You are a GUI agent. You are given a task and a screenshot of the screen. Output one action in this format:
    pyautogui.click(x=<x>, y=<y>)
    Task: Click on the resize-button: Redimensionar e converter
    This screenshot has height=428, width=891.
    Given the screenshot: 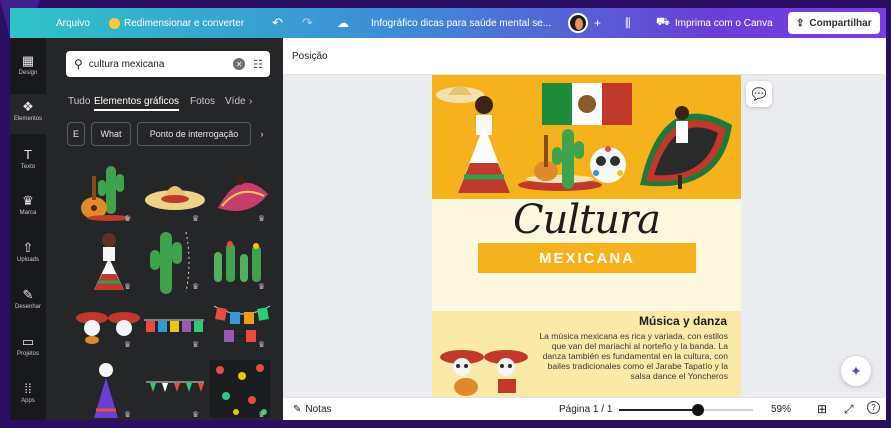 What is the action you would take?
    pyautogui.click(x=176, y=23)
    